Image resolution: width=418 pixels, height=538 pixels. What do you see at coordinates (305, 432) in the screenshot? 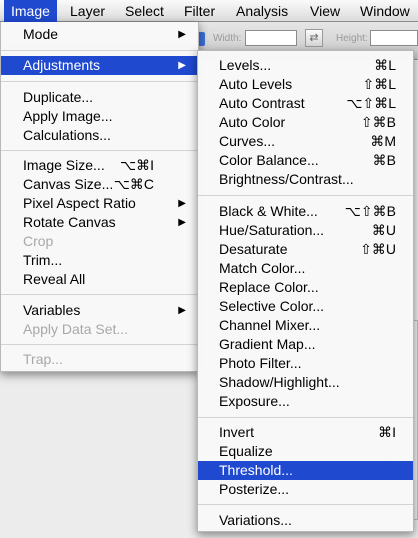
I see `menu-item-invert: Invert ⌘I` at bounding box center [305, 432].